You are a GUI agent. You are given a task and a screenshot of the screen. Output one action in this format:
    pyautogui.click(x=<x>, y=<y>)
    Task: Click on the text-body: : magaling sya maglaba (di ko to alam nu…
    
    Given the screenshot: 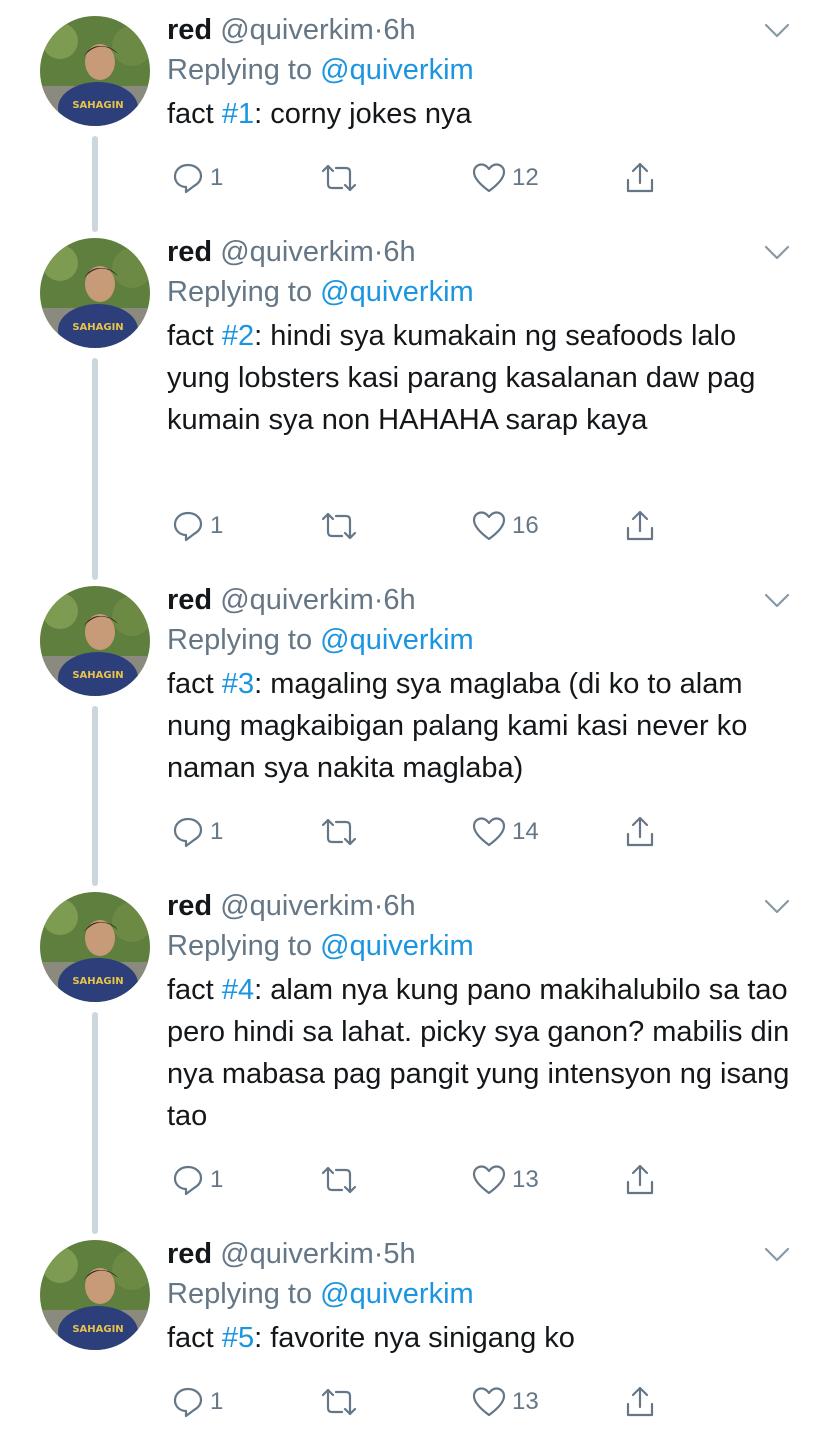 What is the action you would take?
    pyautogui.click(x=457, y=726)
    